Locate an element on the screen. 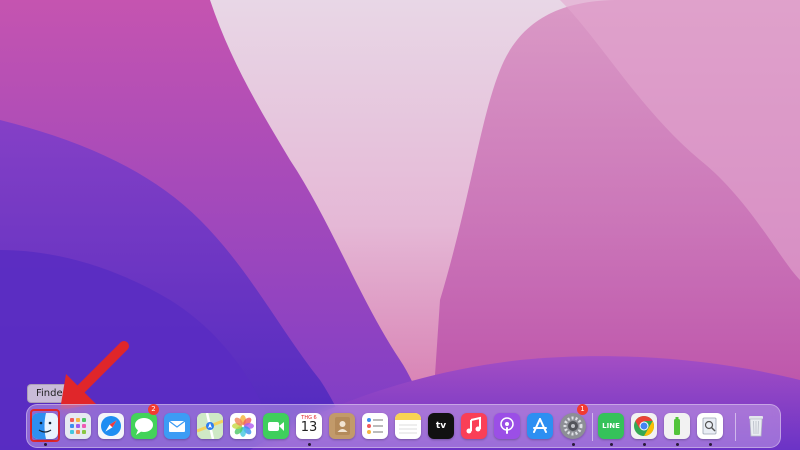 Image resolution: width=800 pixels, height=450 pixels. dock-app-system-preferences is located at coordinates (573, 426).